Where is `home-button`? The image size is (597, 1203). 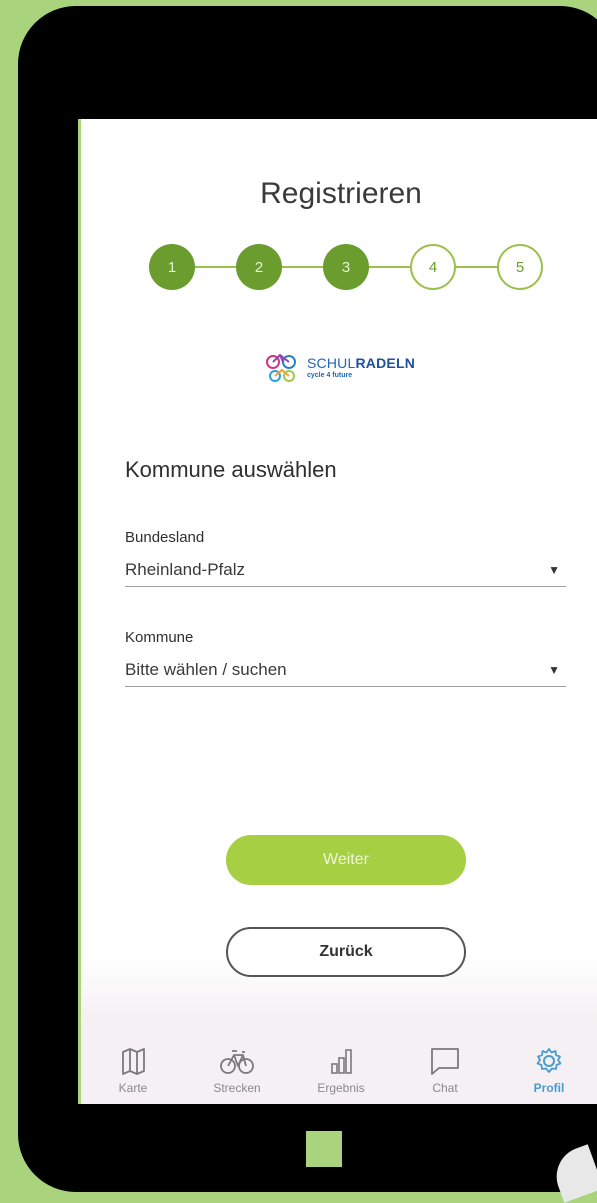
home-button is located at coordinates (324, 1149).